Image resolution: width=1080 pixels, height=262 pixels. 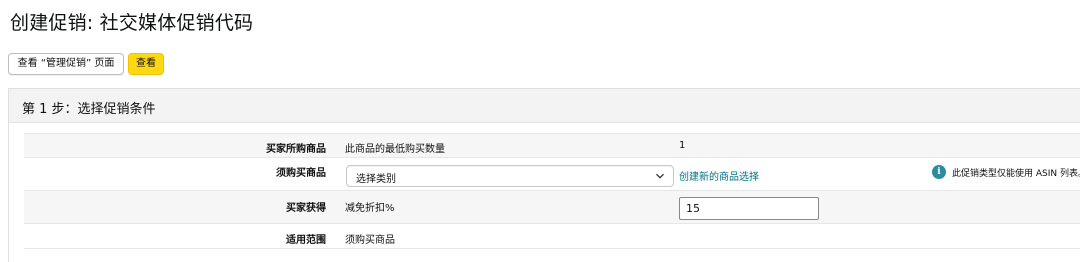 I want to click on discount-percent-input, so click(x=749, y=208).